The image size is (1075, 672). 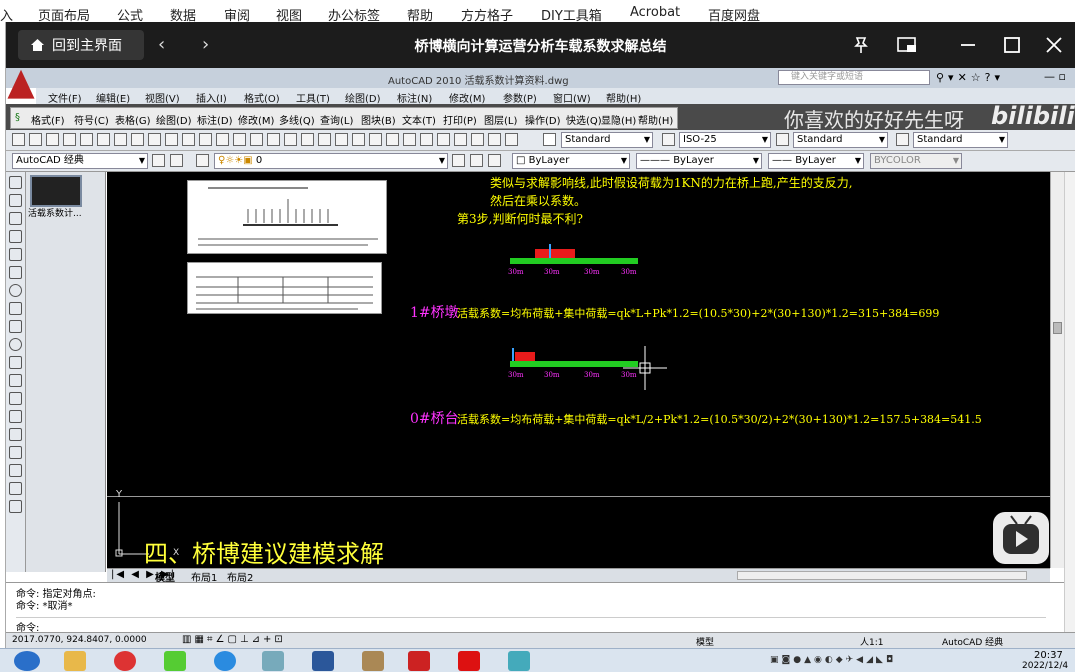 I want to click on text-style-icon, so click(x=549, y=139).